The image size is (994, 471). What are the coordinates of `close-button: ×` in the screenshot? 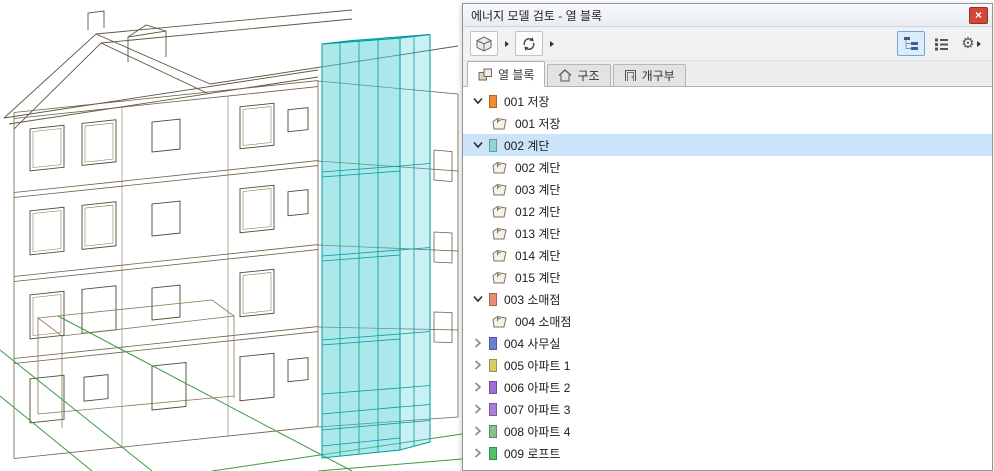 It's located at (978, 15).